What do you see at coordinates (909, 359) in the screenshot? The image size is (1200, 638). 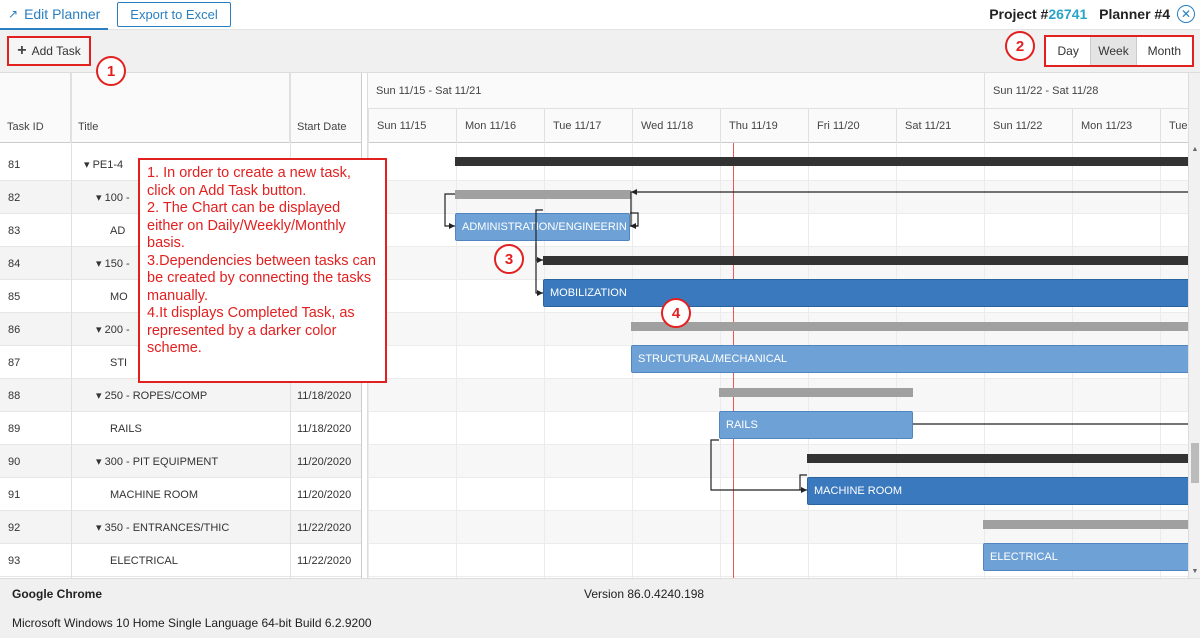 I see `task-bar-structural-mechanical: STRUCTURAL/MECHANICAL` at bounding box center [909, 359].